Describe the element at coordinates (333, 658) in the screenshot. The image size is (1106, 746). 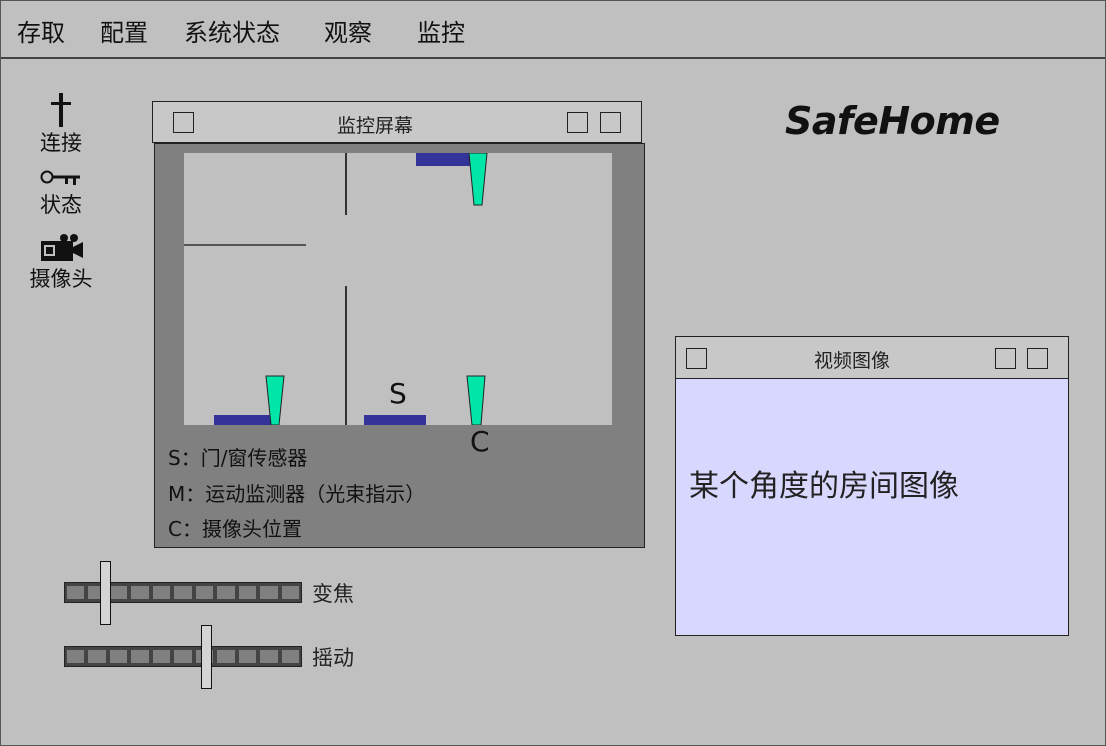
I see `pan-label: 摇动` at that location.